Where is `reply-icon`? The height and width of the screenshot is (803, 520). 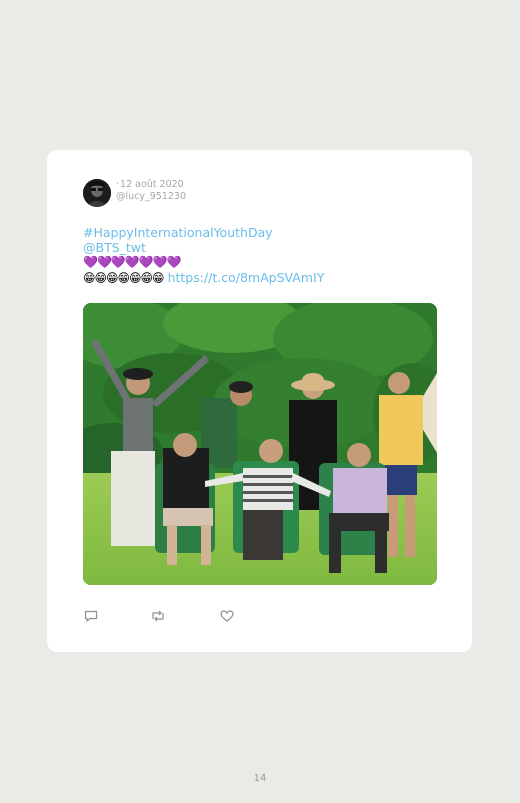 reply-icon is located at coordinates (91, 616).